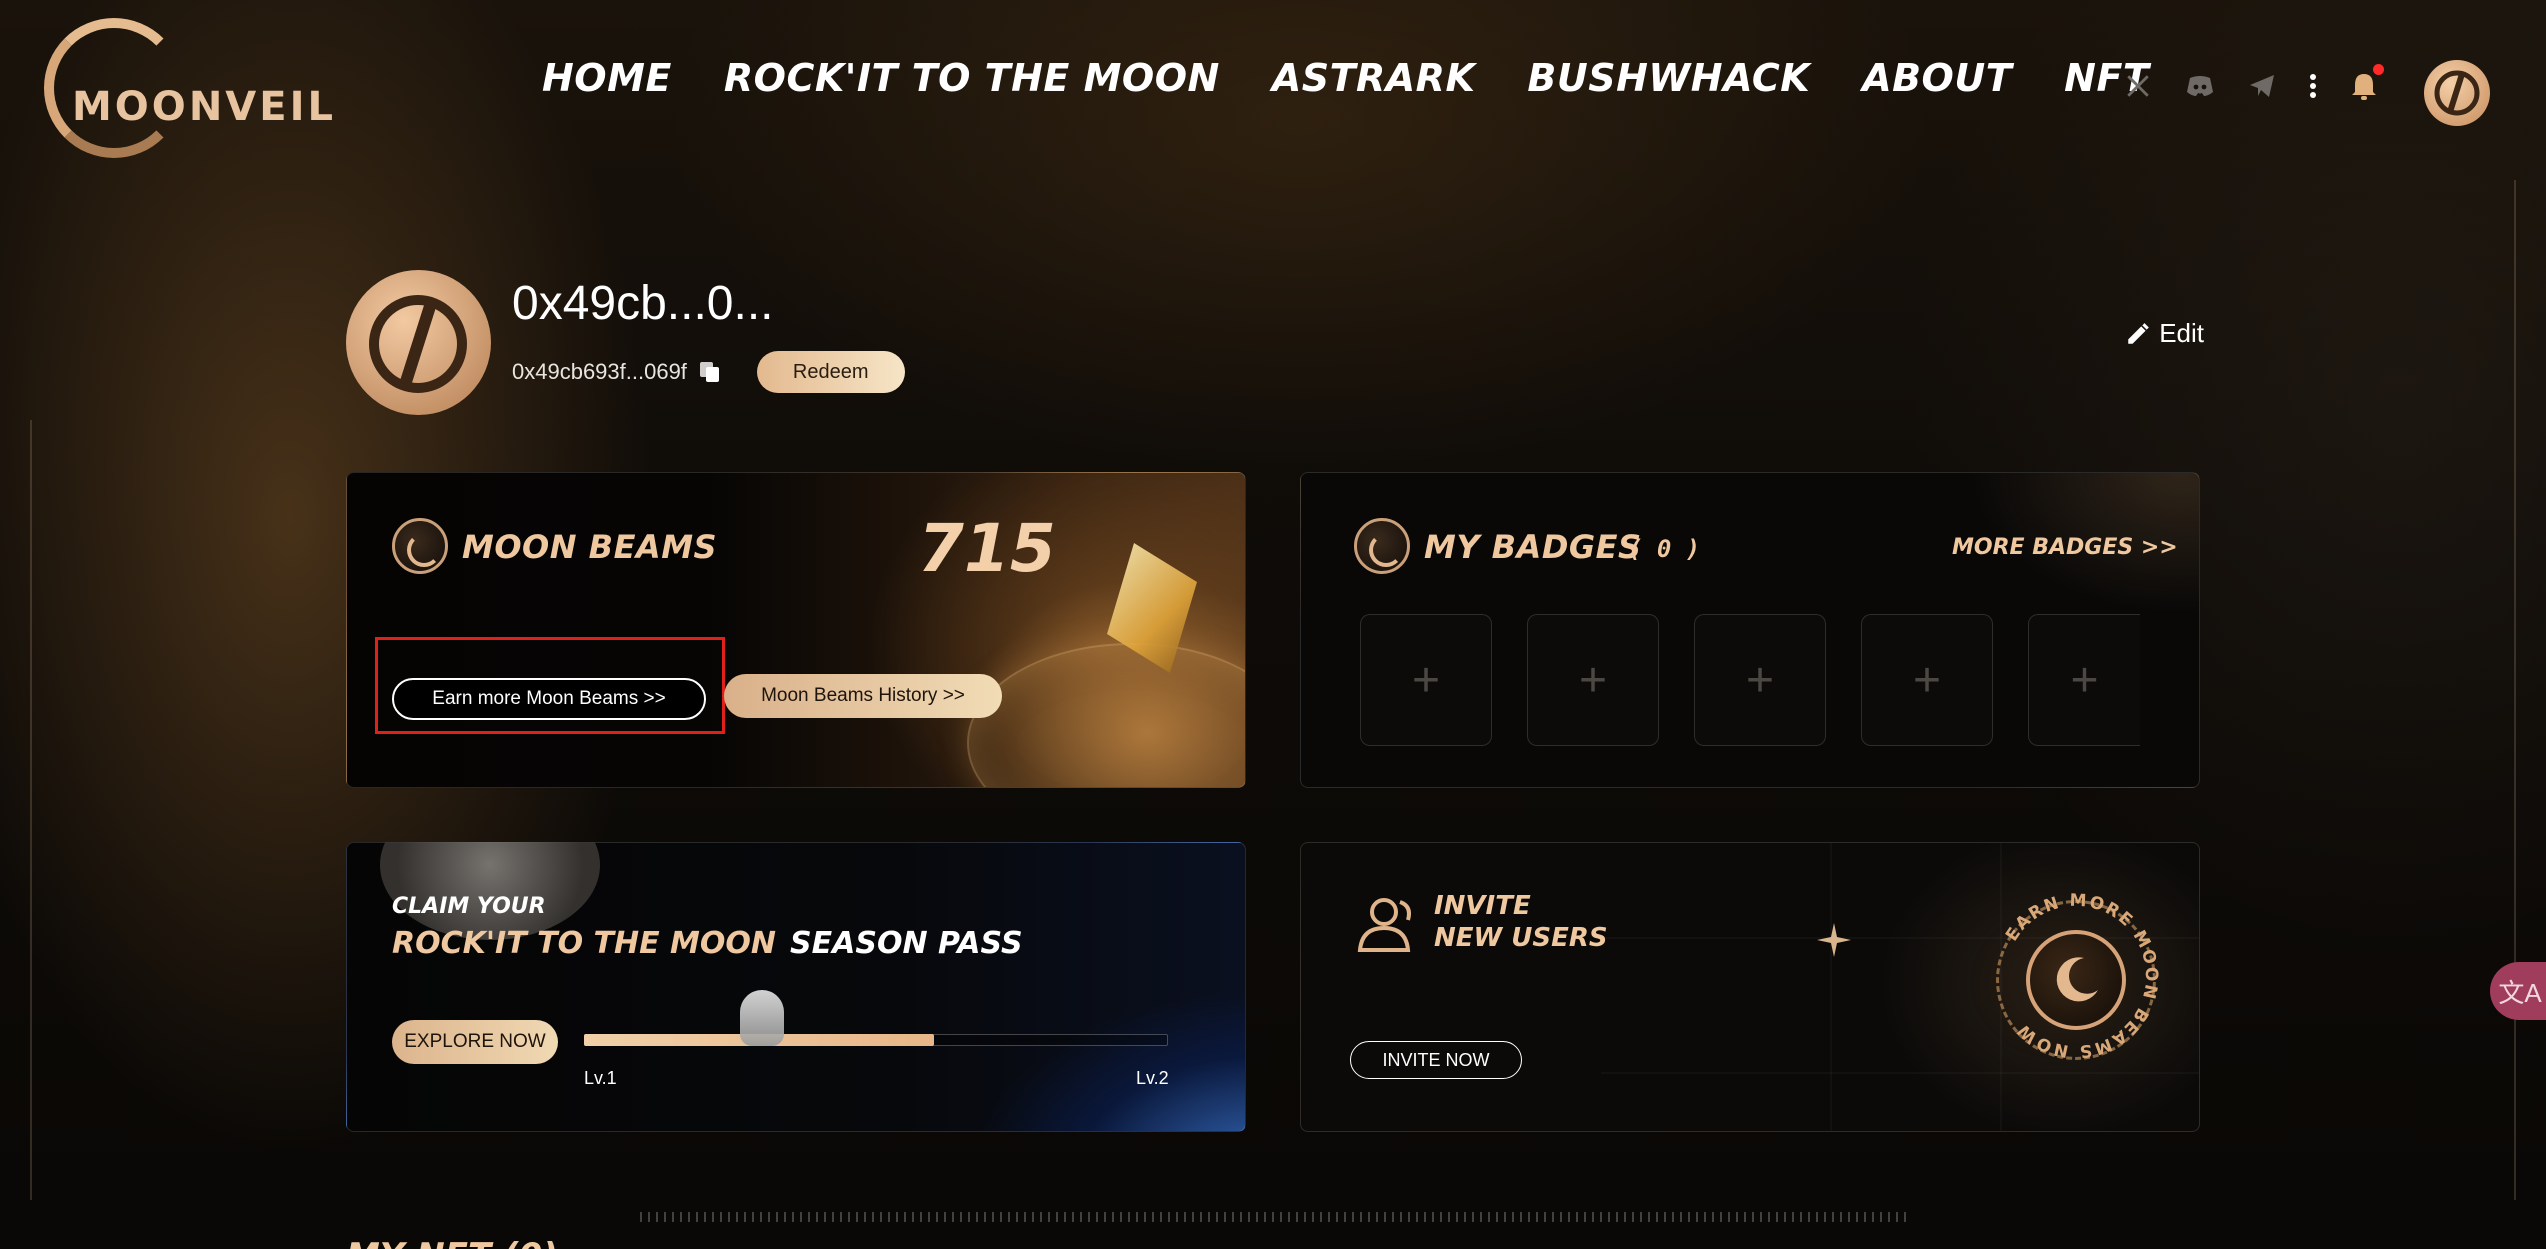 Image resolution: width=2546 pixels, height=1249 pixels. I want to click on nav-bushwhack: BUSHWHACK, so click(1668, 78).